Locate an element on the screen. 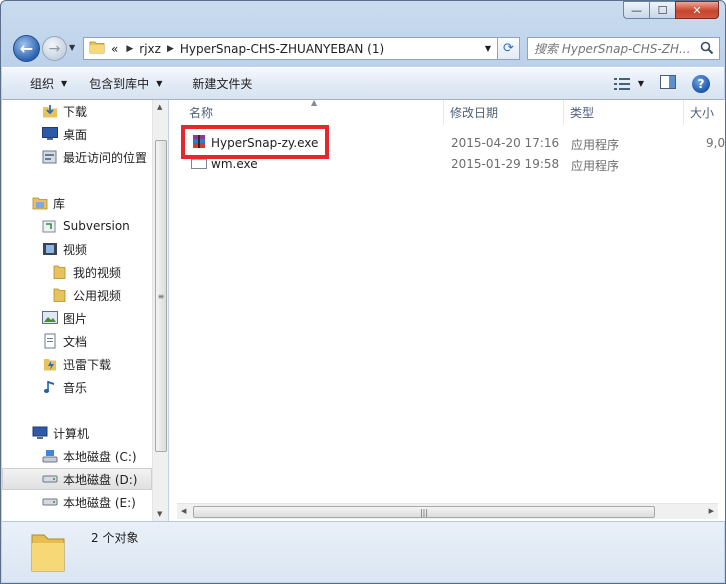 The width and height of the screenshot is (726, 584). maximize-button: ☐ is located at coordinates (662, 10).